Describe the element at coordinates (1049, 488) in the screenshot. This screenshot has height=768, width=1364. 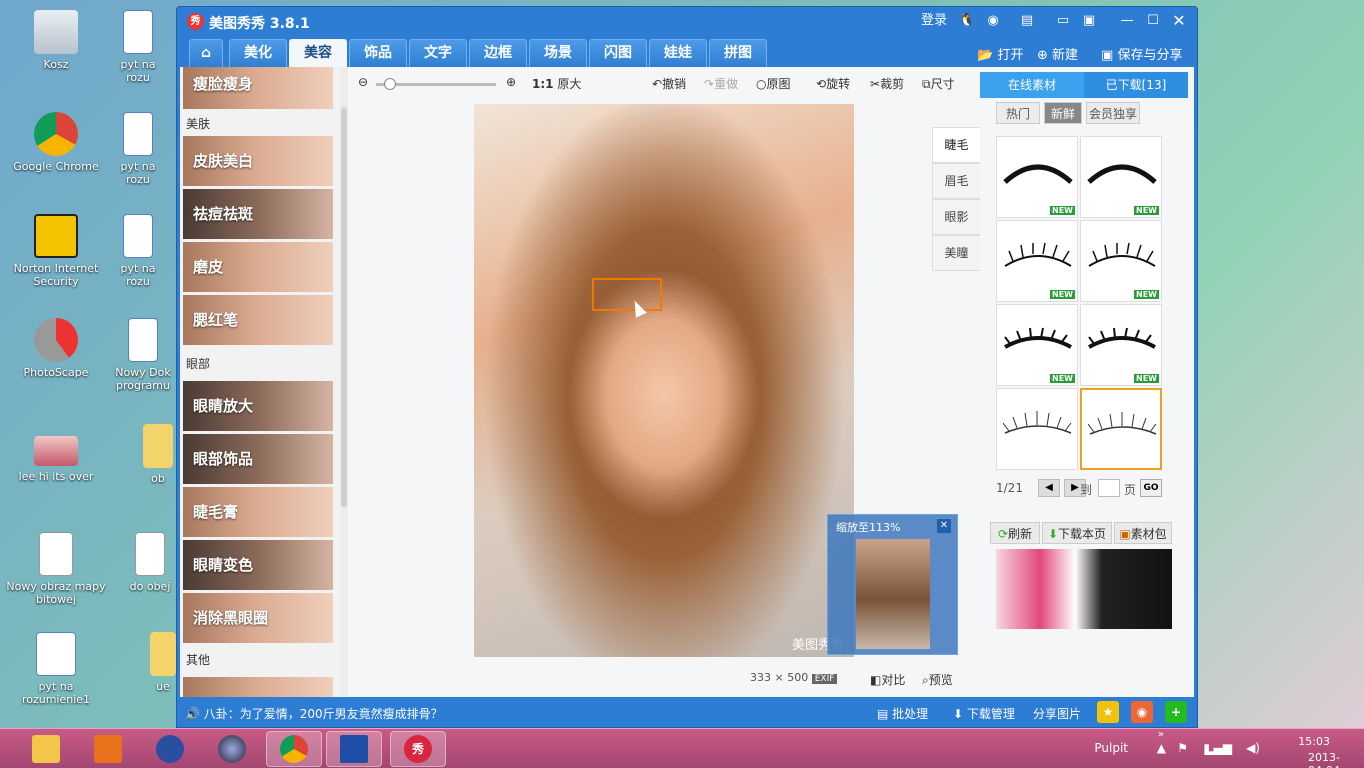
I see `prev-page-icon: ◀` at that location.